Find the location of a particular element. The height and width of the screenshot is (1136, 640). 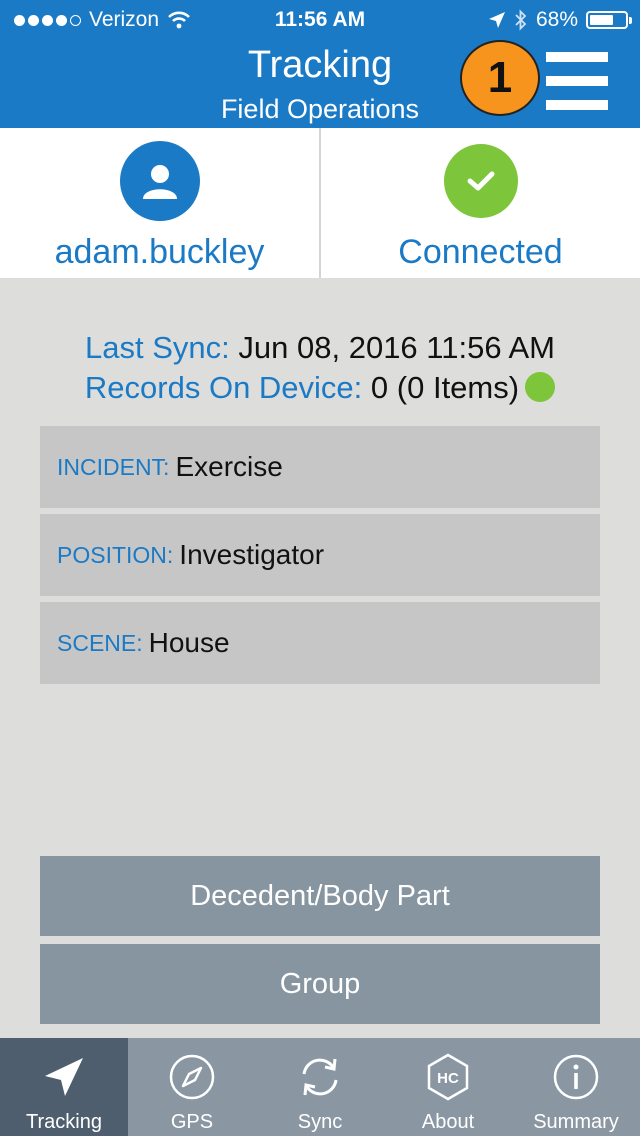

battery-percent: 68% is located at coordinates (556, 19).